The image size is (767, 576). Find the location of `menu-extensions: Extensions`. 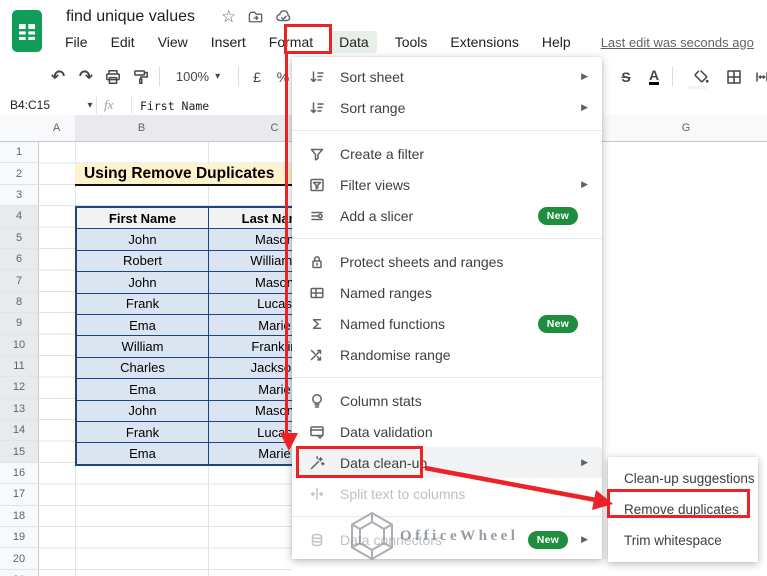

menu-extensions: Extensions is located at coordinates (484, 42).